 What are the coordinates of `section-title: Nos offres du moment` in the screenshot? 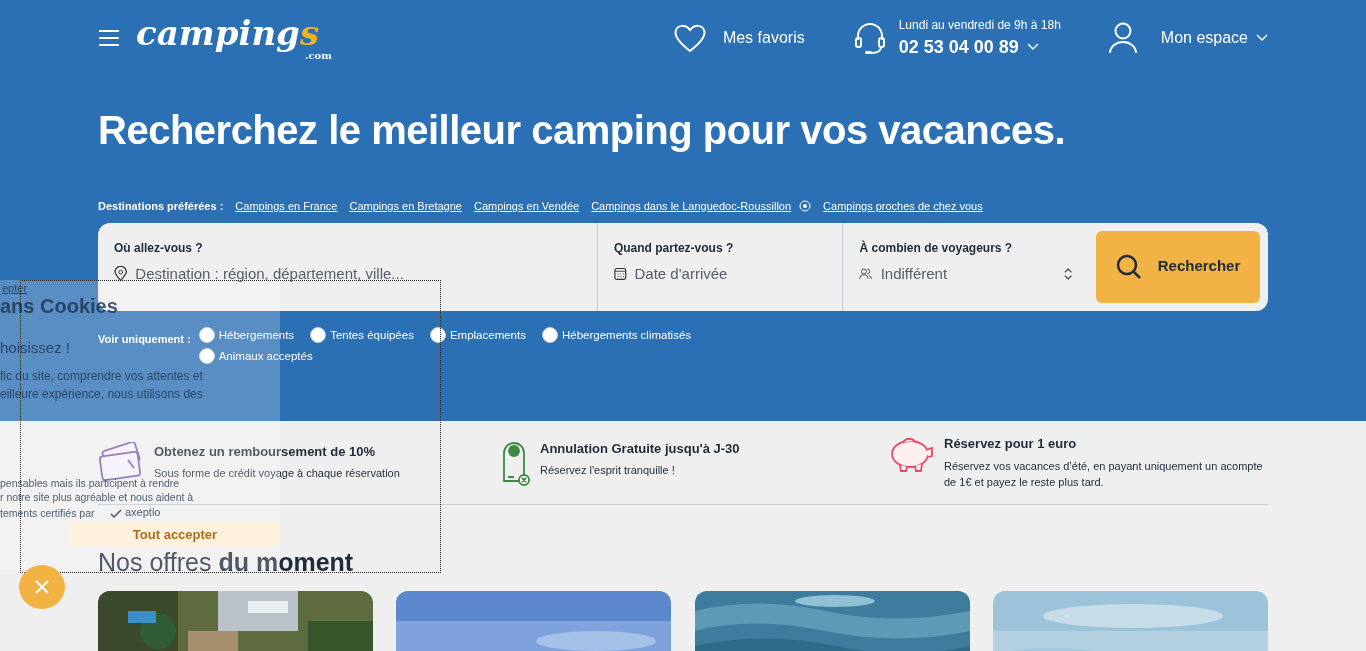 It's located at (226, 563).